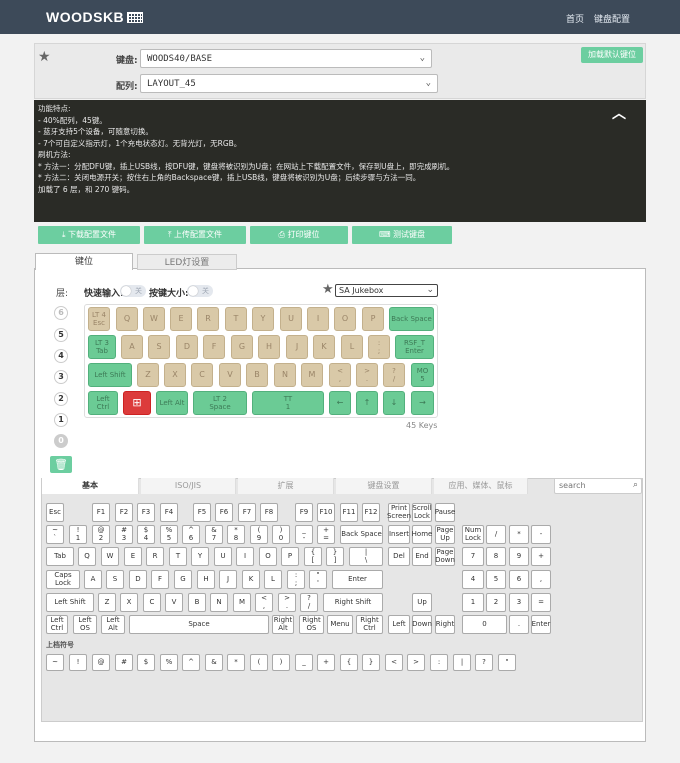  Describe the element at coordinates (230, 375) in the screenshot. I see `keymap-key: V` at that location.